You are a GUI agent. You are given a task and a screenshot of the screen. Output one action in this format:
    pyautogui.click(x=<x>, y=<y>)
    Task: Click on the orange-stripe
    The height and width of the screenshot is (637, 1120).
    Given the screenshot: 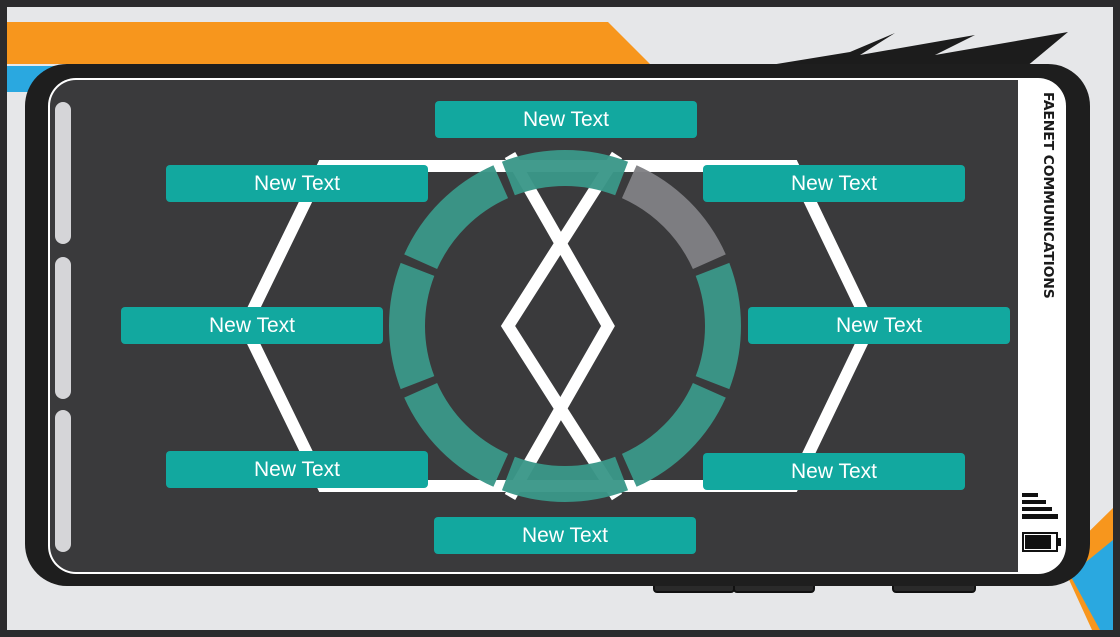 What is the action you would take?
    pyautogui.click(x=328, y=43)
    